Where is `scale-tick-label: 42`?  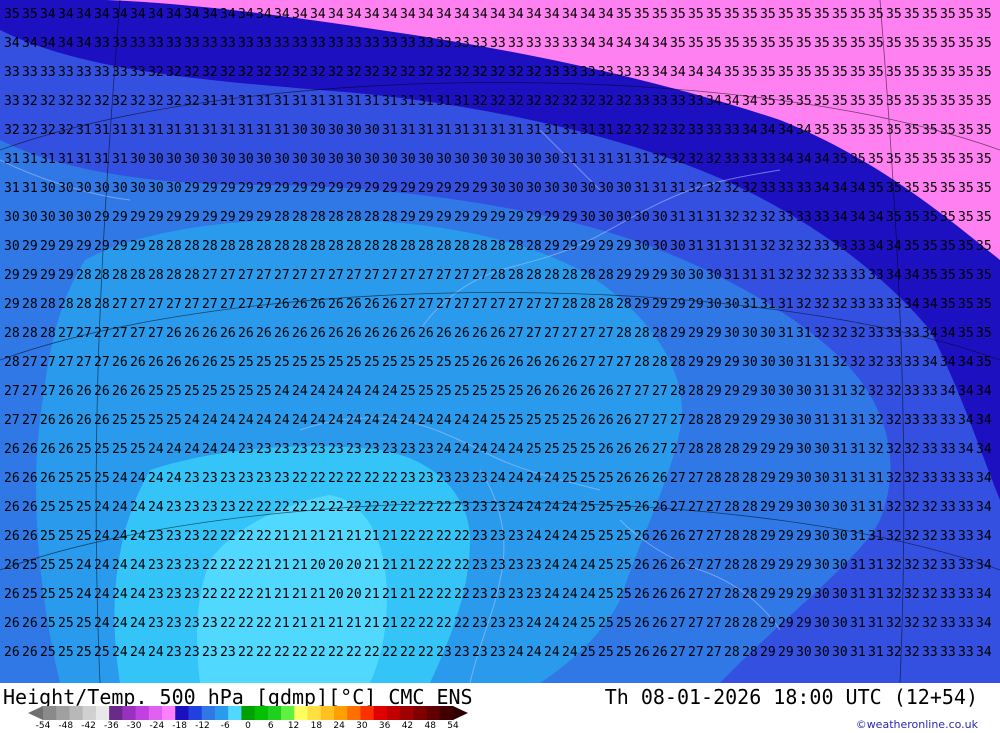
scale-tick-label: 42 is located at coordinates (407, 726).